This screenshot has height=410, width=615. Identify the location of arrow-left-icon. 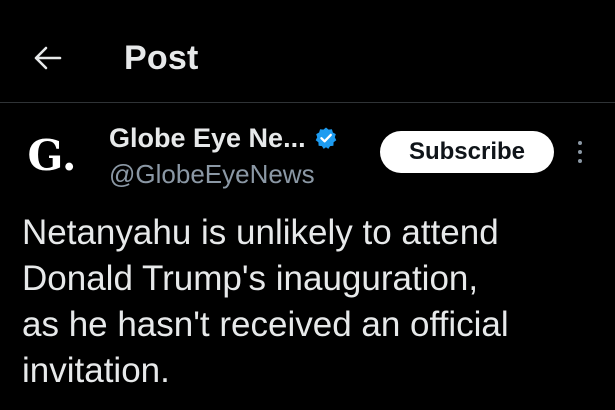
(48, 58).